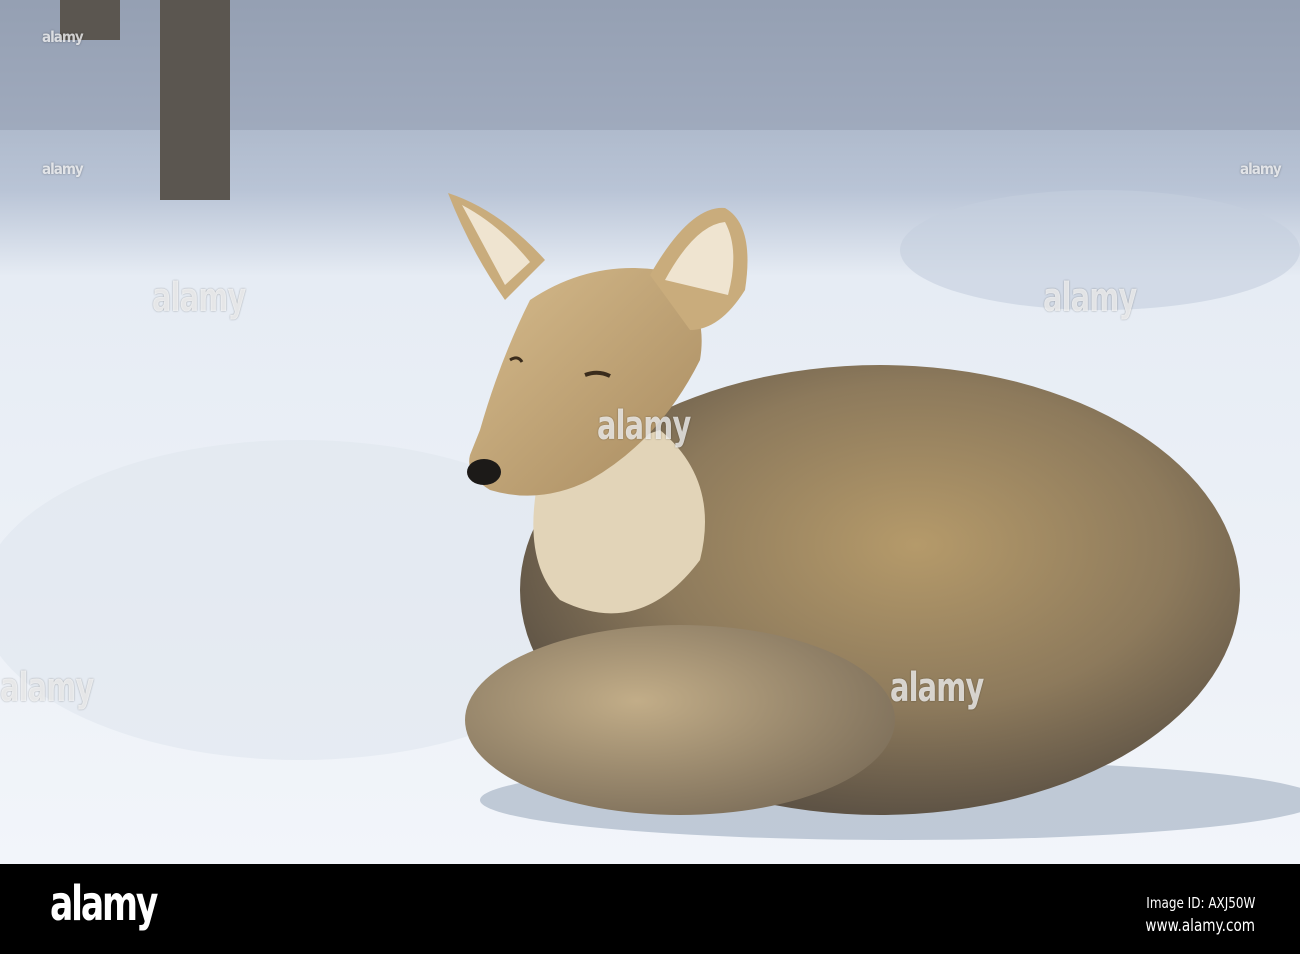 The height and width of the screenshot is (954, 1300). I want to click on alamy-logo: alamy, so click(104, 904).